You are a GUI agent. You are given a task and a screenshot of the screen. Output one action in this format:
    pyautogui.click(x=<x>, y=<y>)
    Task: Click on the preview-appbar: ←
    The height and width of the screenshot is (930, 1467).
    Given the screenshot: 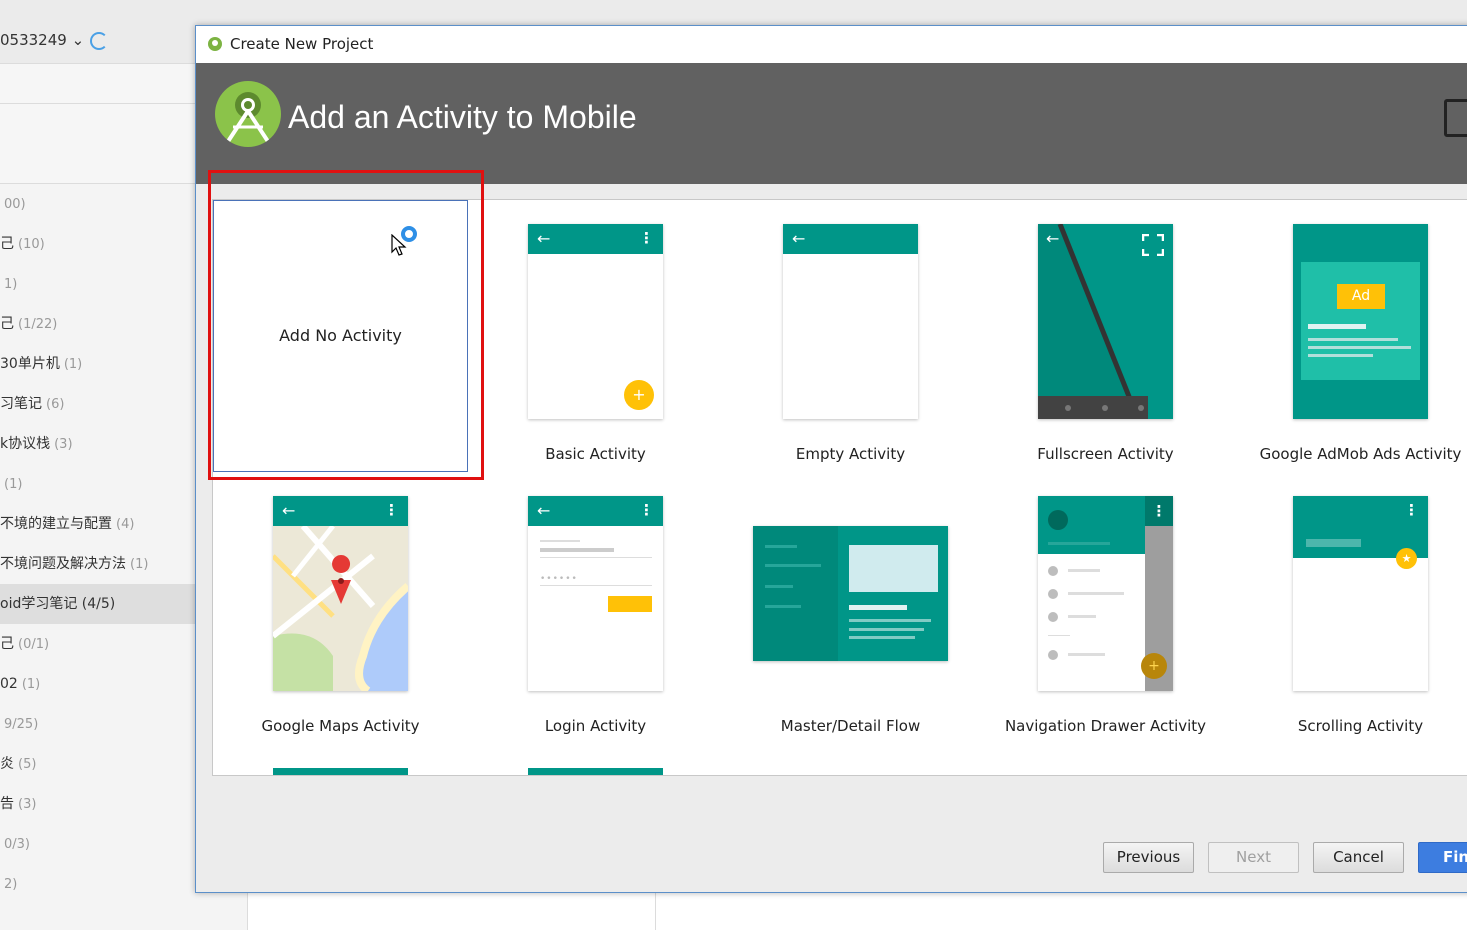 What is the action you would take?
    pyautogui.click(x=850, y=239)
    